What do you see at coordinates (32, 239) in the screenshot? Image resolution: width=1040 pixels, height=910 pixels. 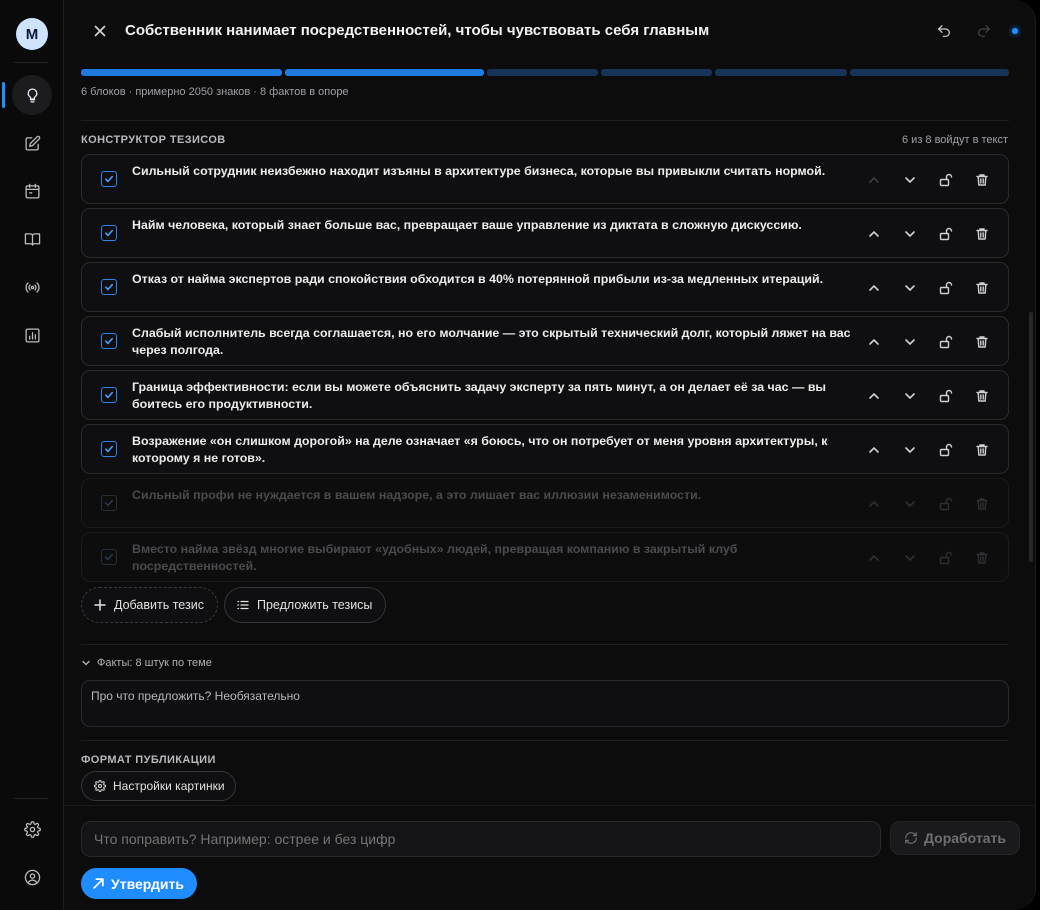 I see `rail-item-library` at bounding box center [32, 239].